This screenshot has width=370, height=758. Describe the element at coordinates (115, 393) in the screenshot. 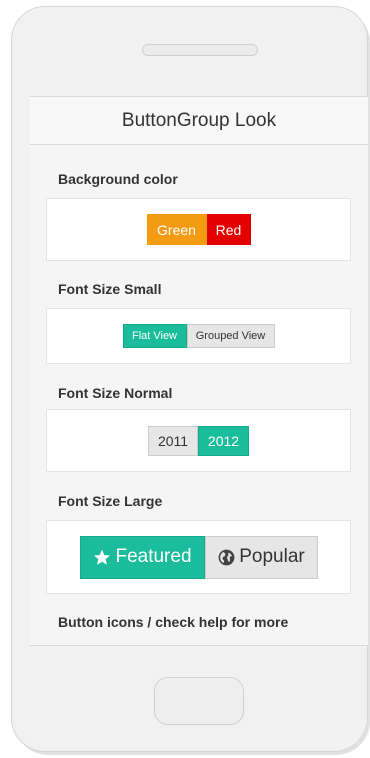

I see `section-label-font-size-normal: Font Size Normal` at that location.